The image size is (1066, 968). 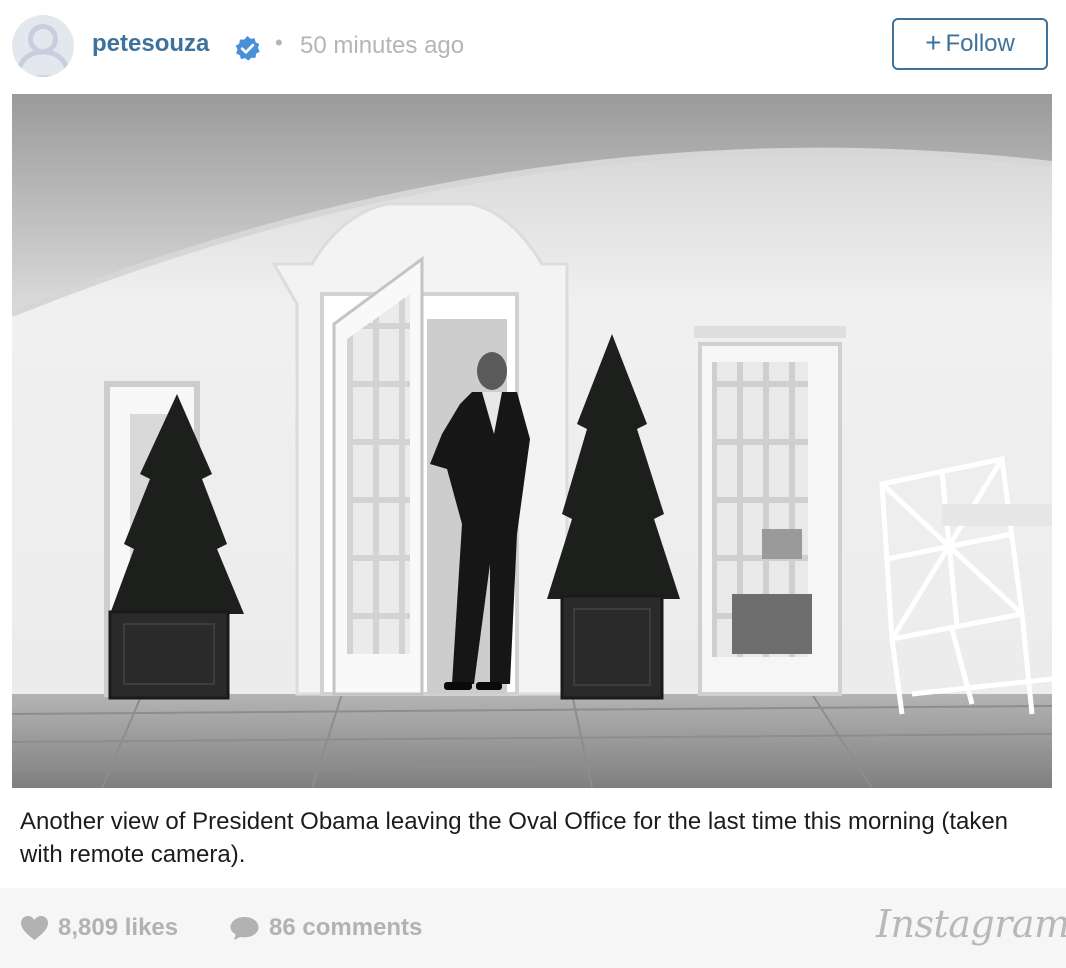 I want to click on heart-icon, so click(x=34, y=928).